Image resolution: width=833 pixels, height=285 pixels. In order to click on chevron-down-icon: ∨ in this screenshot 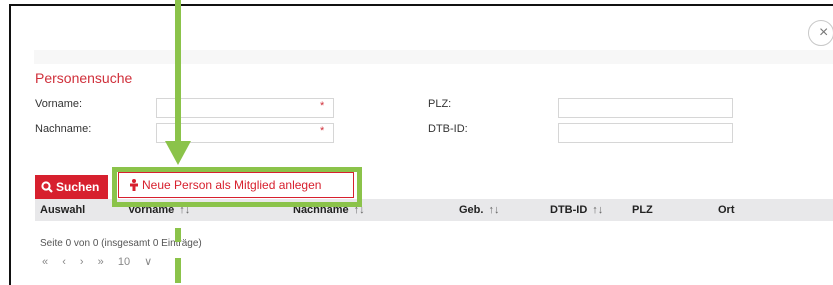, I will do `click(148, 262)`.